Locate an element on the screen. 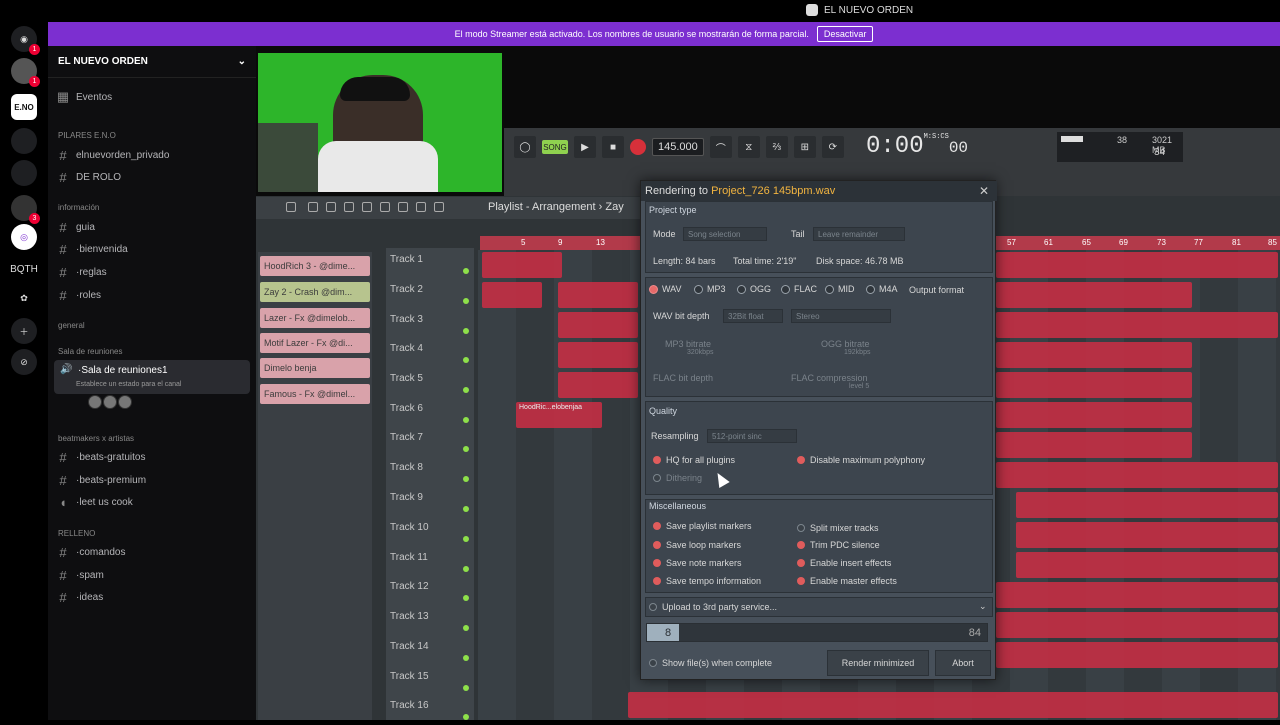 This screenshot has width=1280, height=725. eno-server-icon: E.NO is located at coordinates (24, 107).